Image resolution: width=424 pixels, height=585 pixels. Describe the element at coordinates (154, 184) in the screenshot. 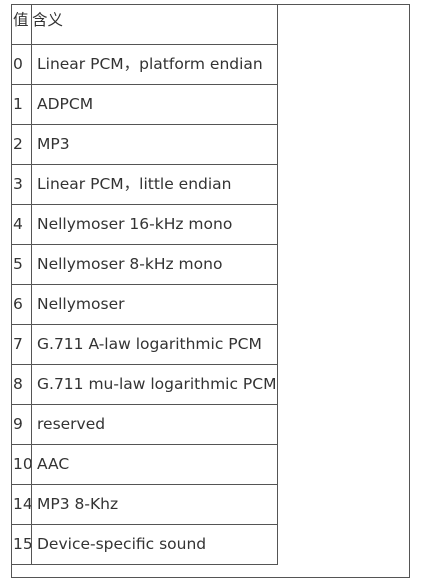

I see `meaning-cell: Linear PCM，little endian` at that location.